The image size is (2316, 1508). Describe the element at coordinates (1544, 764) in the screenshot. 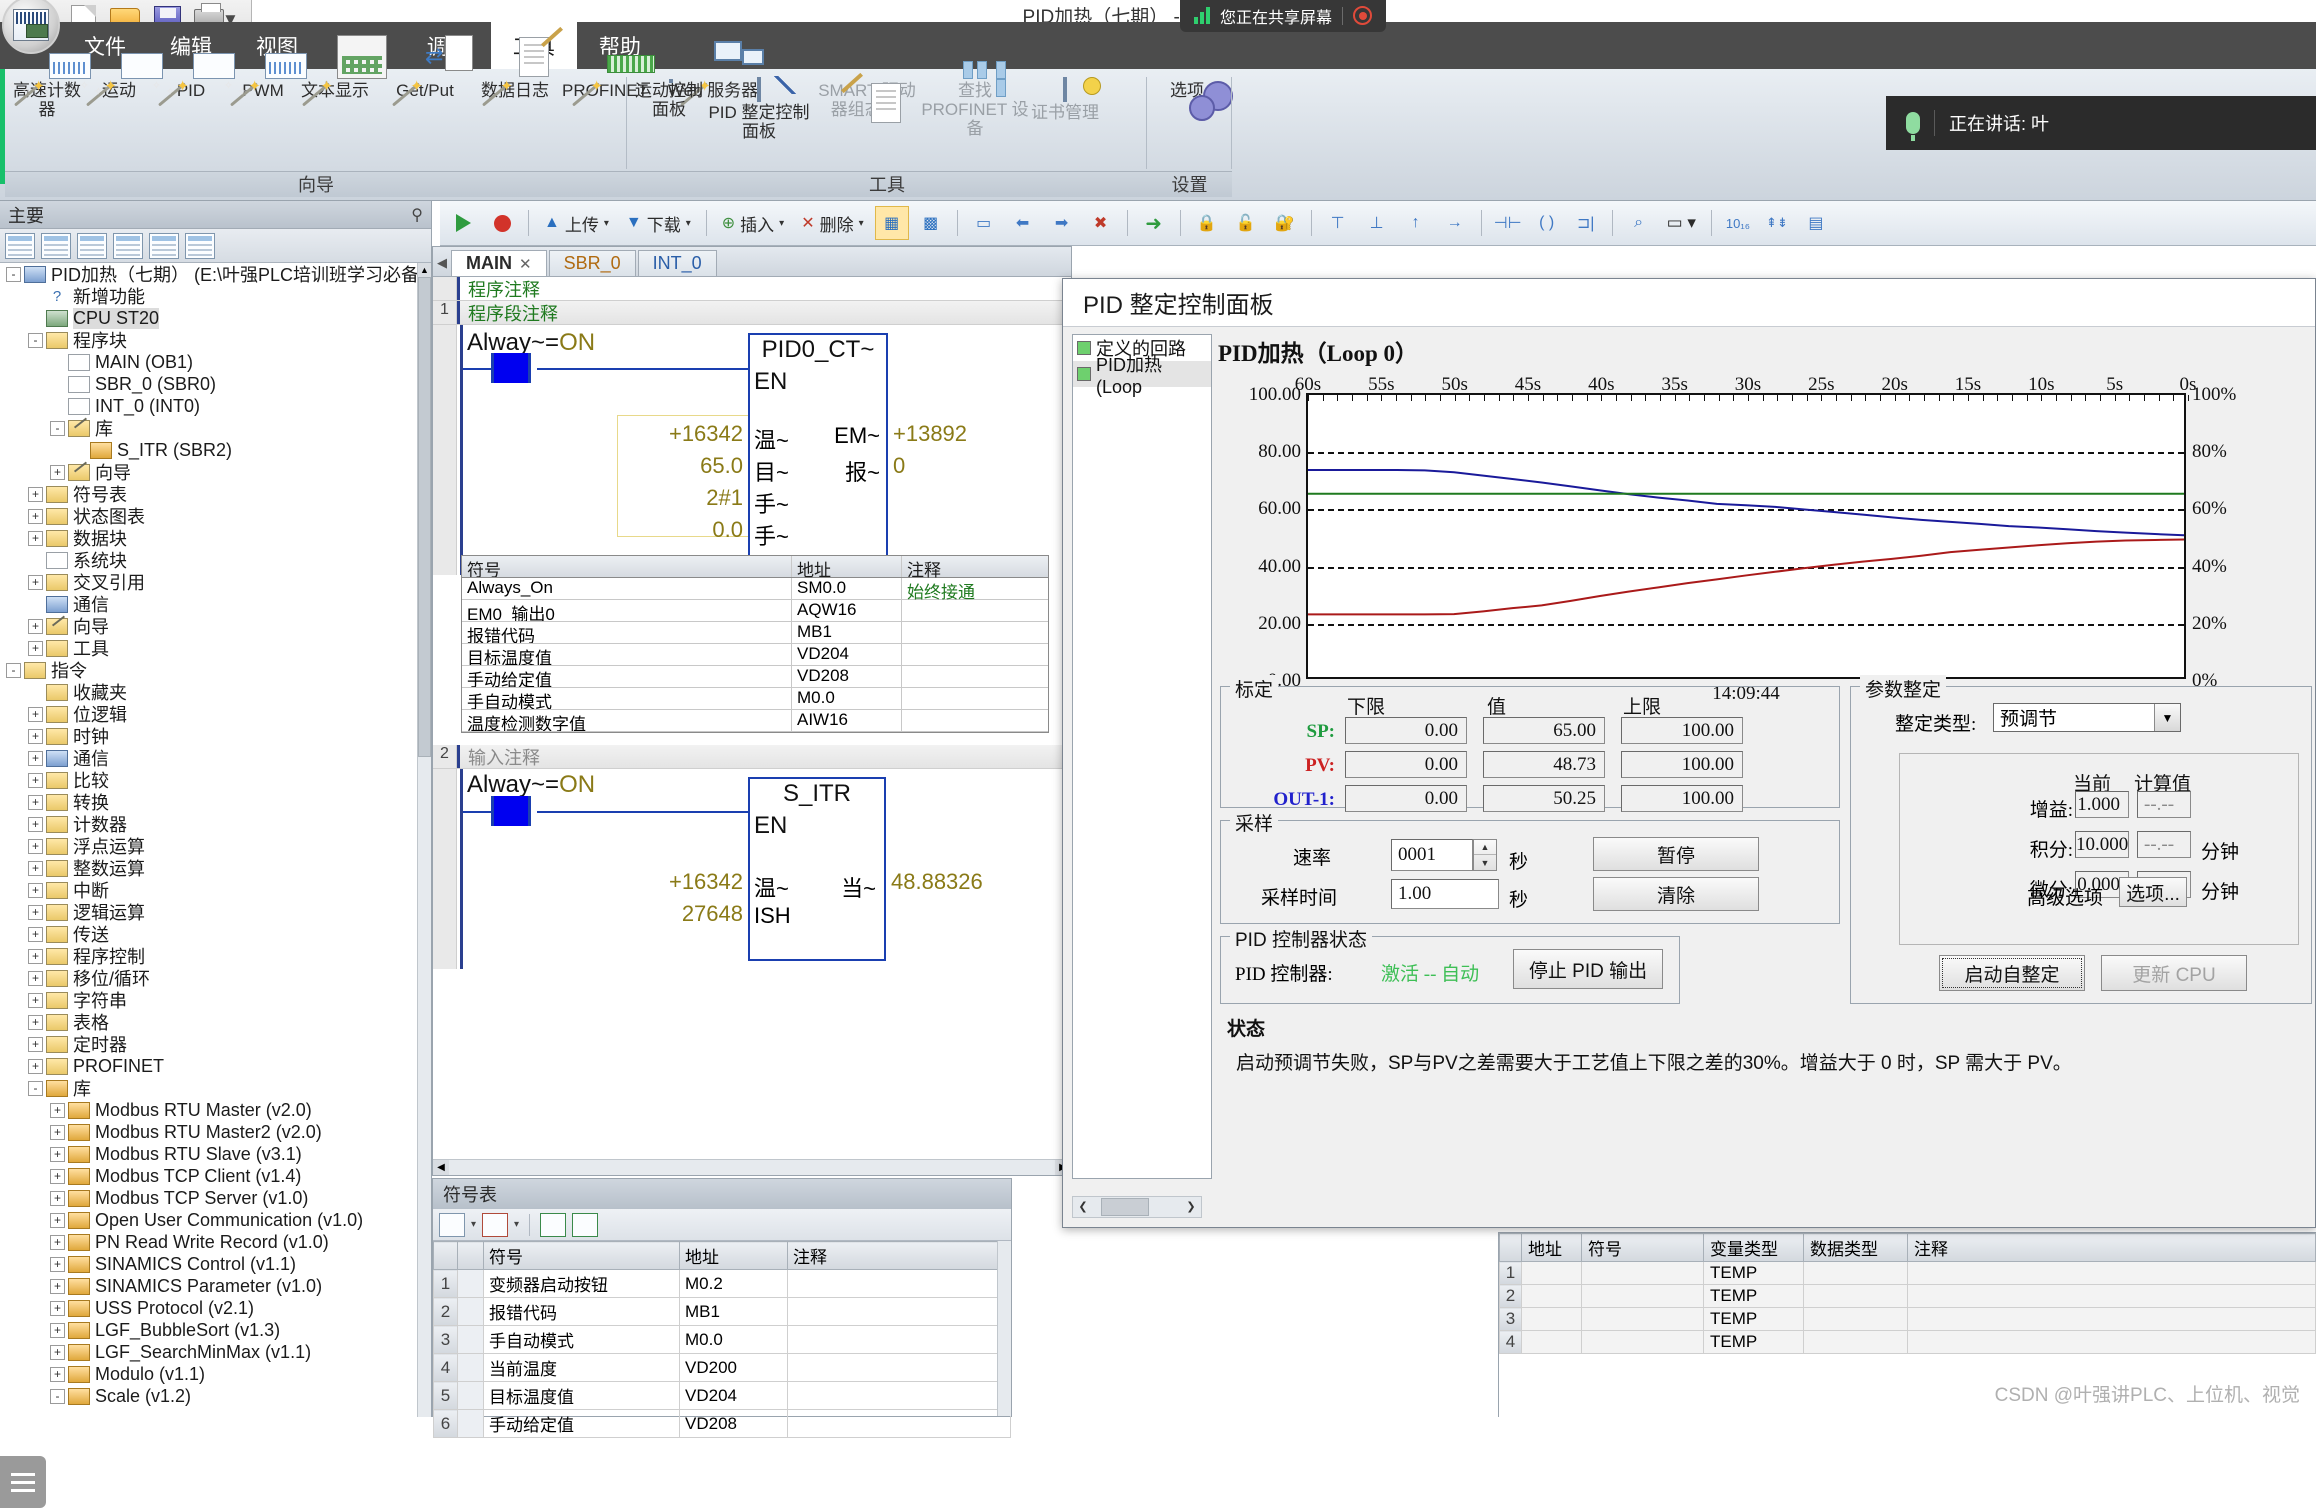

I see `calibration-value-1: 48.73` at that location.